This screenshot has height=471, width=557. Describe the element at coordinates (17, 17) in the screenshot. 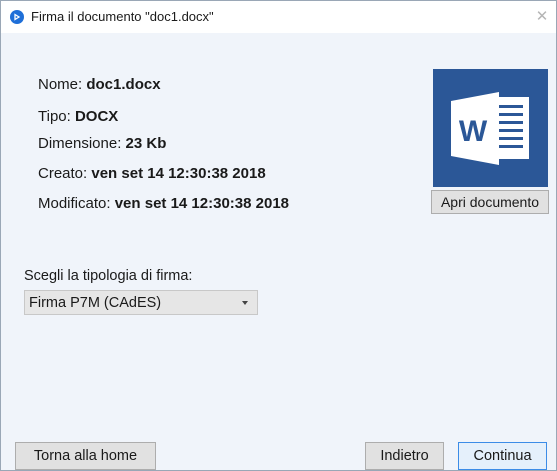

I see `app-logo-icon` at that location.